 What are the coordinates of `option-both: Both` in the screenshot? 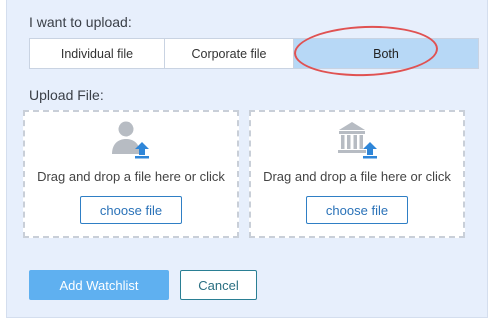 It's located at (385, 53).